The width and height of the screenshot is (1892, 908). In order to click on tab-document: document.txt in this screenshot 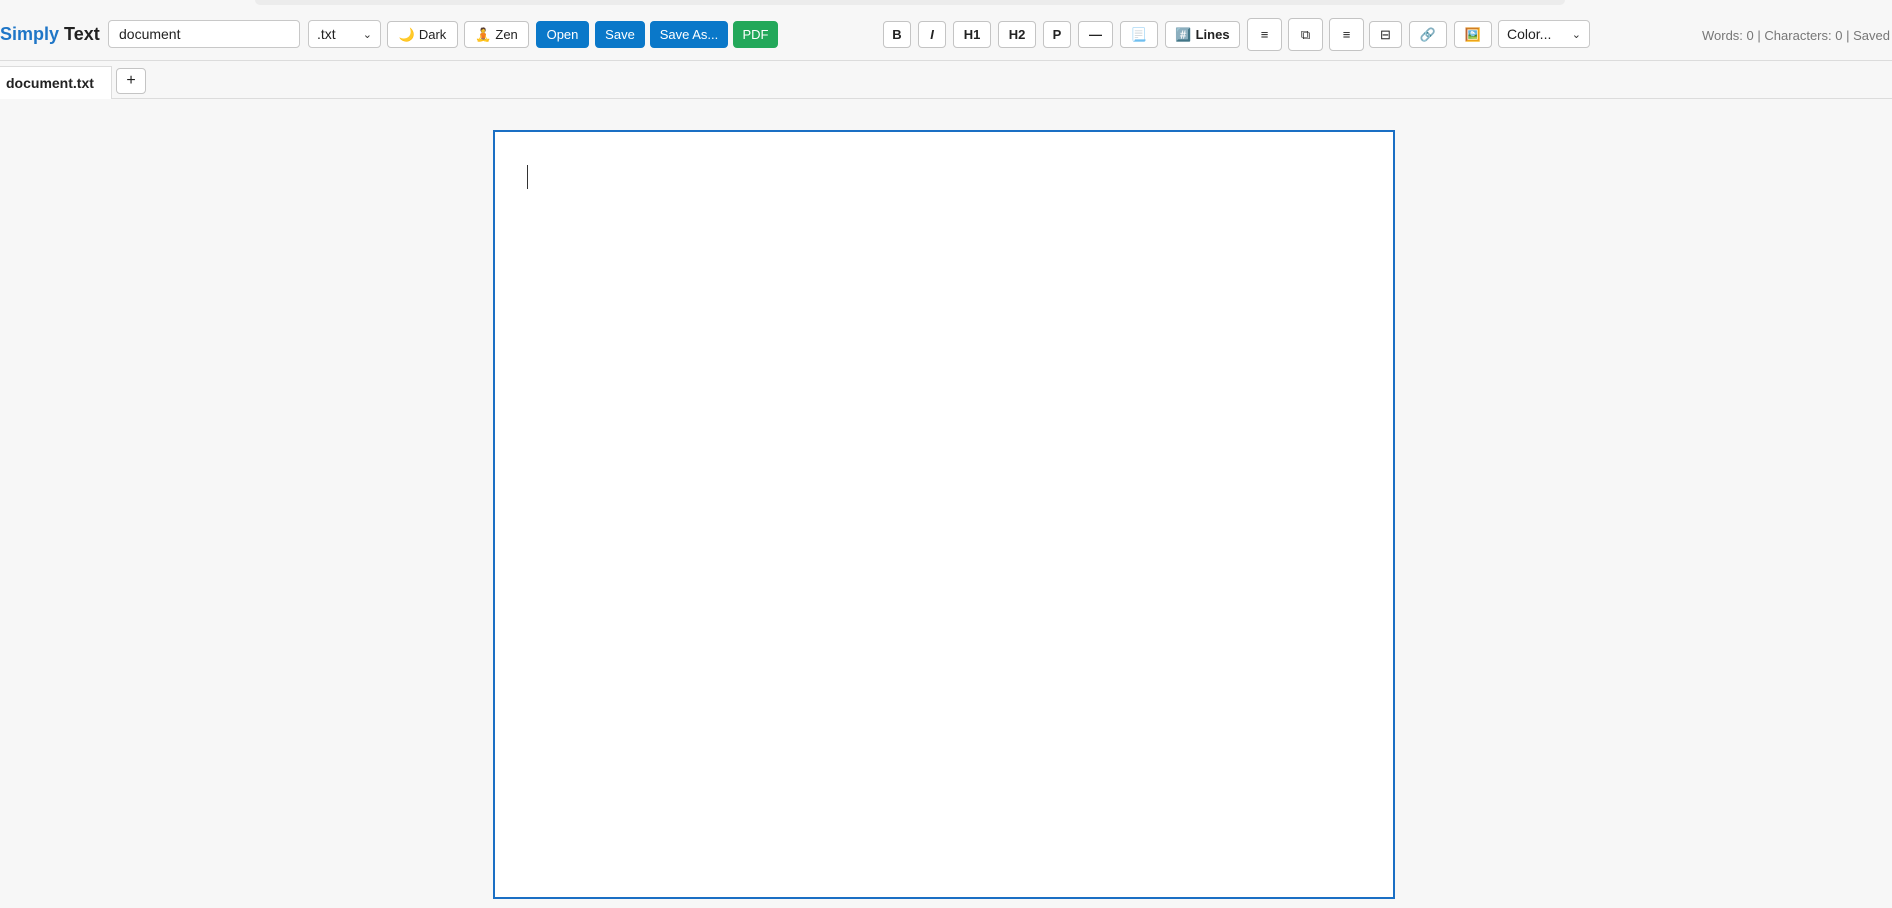, I will do `click(56, 82)`.